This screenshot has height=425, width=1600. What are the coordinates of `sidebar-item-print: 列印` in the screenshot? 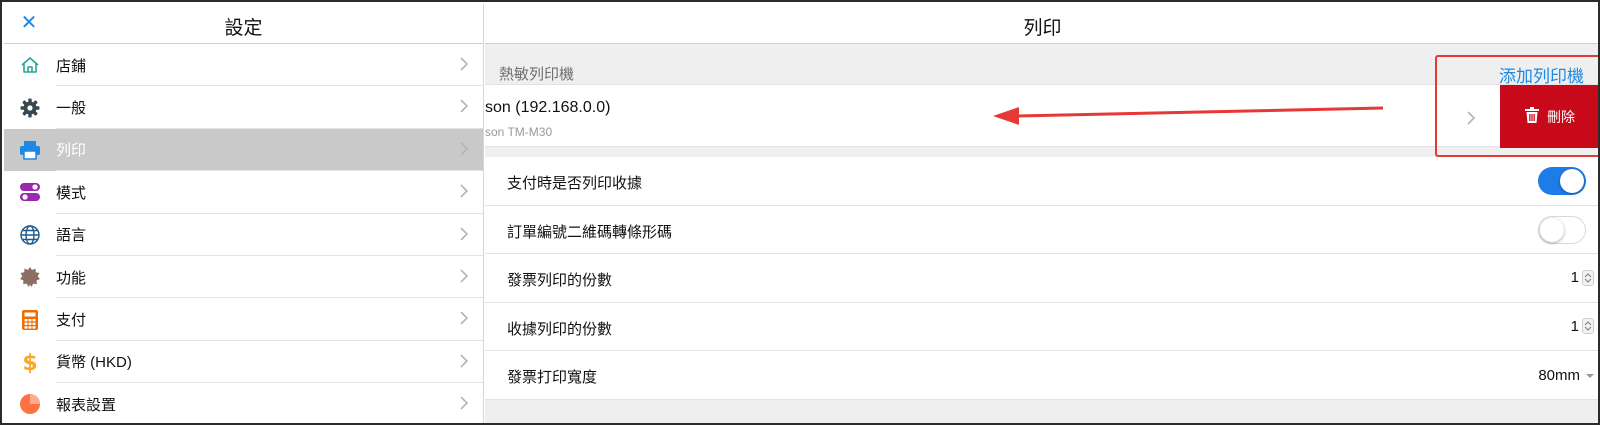 It's located at (243, 150).